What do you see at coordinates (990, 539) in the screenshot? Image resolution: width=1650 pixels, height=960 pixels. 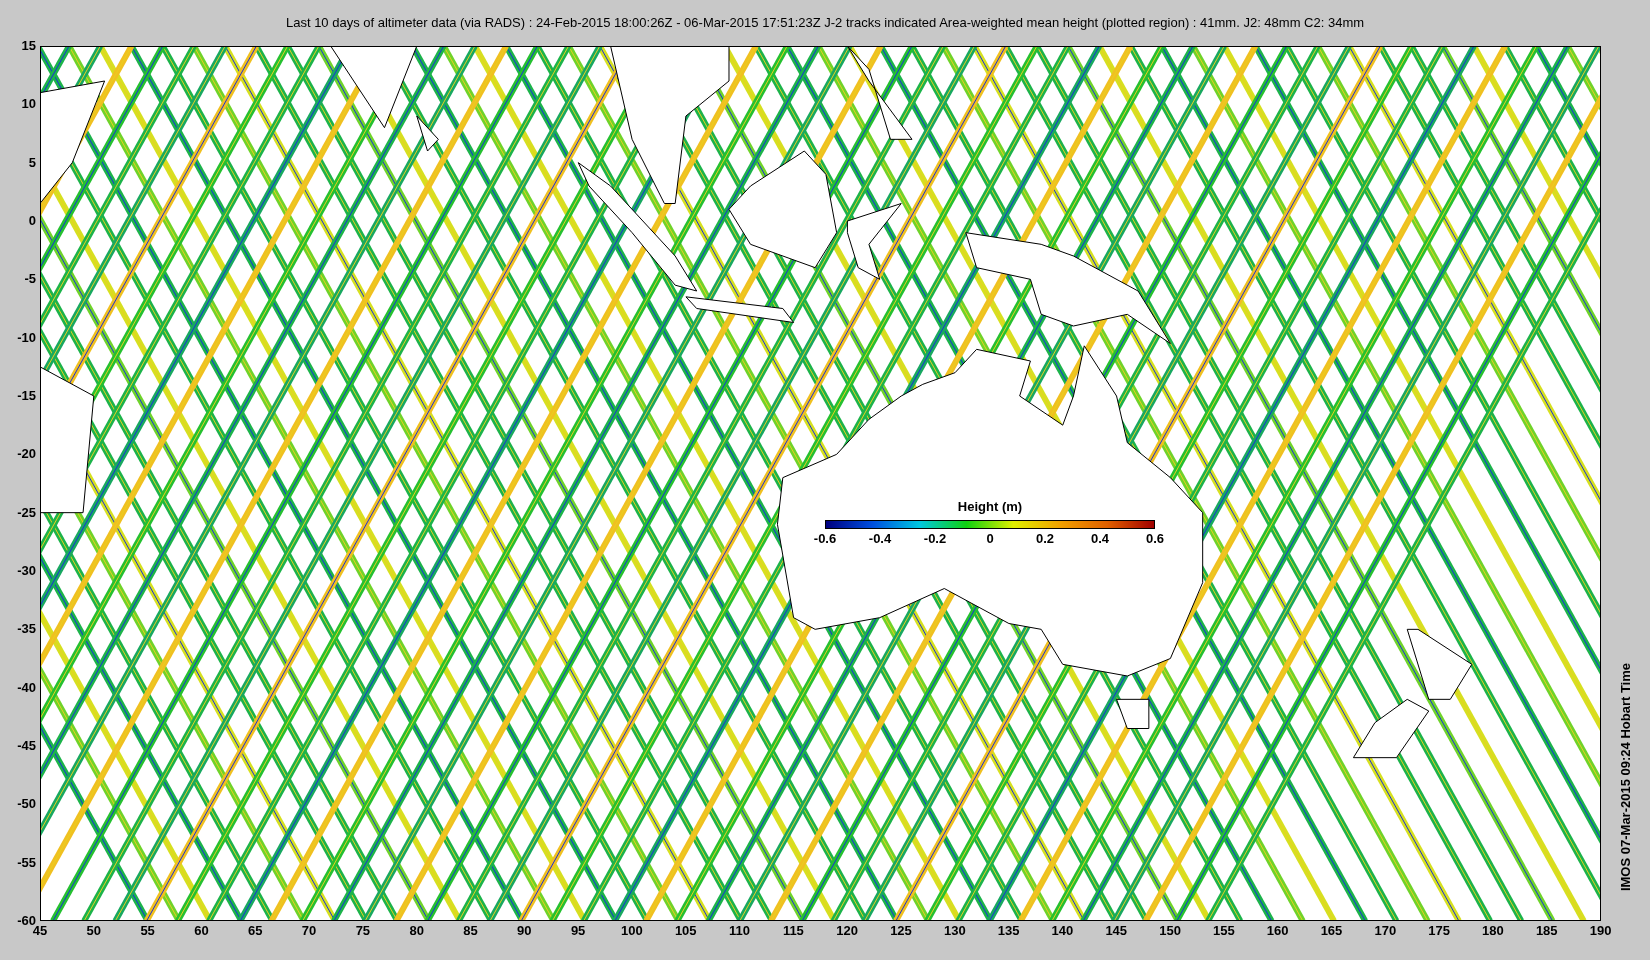 I see `colorbar-tick-label: 0` at bounding box center [990, 539].